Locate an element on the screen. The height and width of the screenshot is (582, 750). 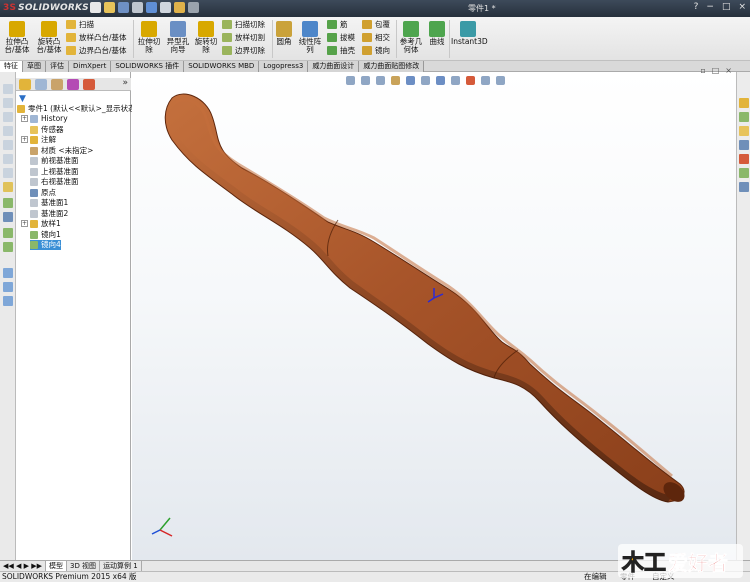
view-palette-icon is located at coordinates (744, 145).